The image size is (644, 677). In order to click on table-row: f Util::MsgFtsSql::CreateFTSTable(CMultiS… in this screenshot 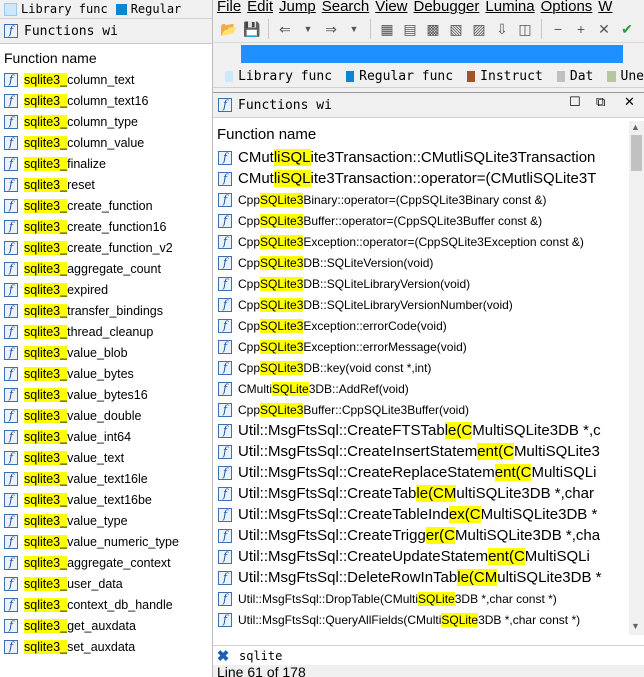, I will do `click(428, 430)`.